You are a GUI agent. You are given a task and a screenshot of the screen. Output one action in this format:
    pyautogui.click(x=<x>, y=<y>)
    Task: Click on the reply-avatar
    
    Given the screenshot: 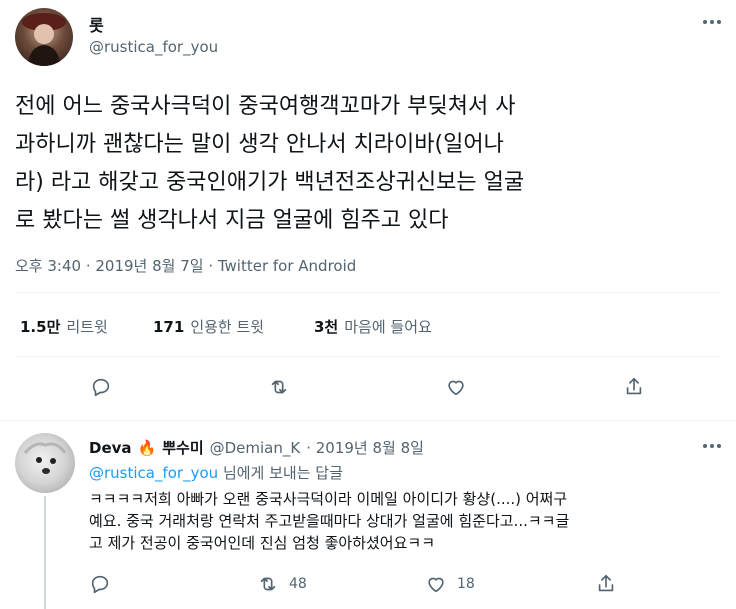 What is the action you would take?
    pyautogui.click(x=45, y=463)
    